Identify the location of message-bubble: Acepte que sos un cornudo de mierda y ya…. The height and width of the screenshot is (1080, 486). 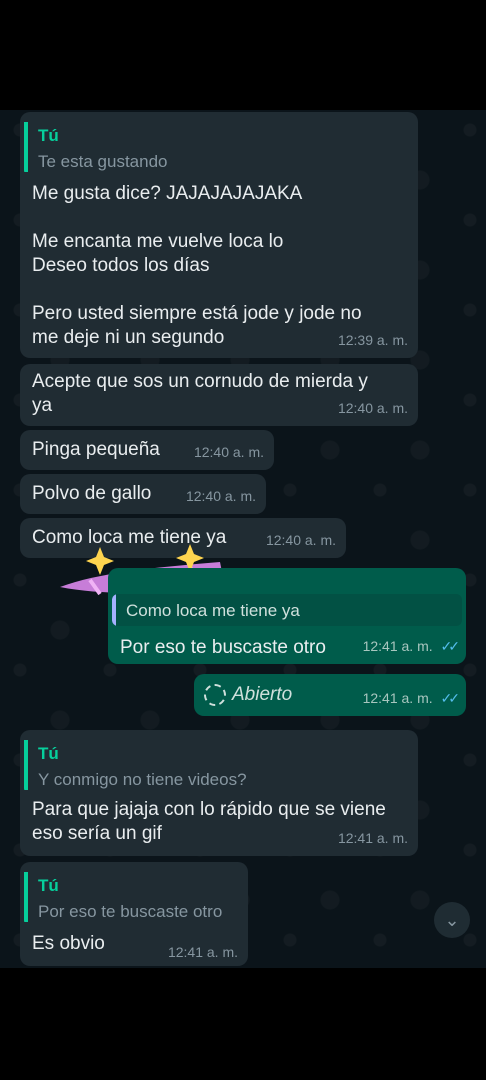
(219, 395).